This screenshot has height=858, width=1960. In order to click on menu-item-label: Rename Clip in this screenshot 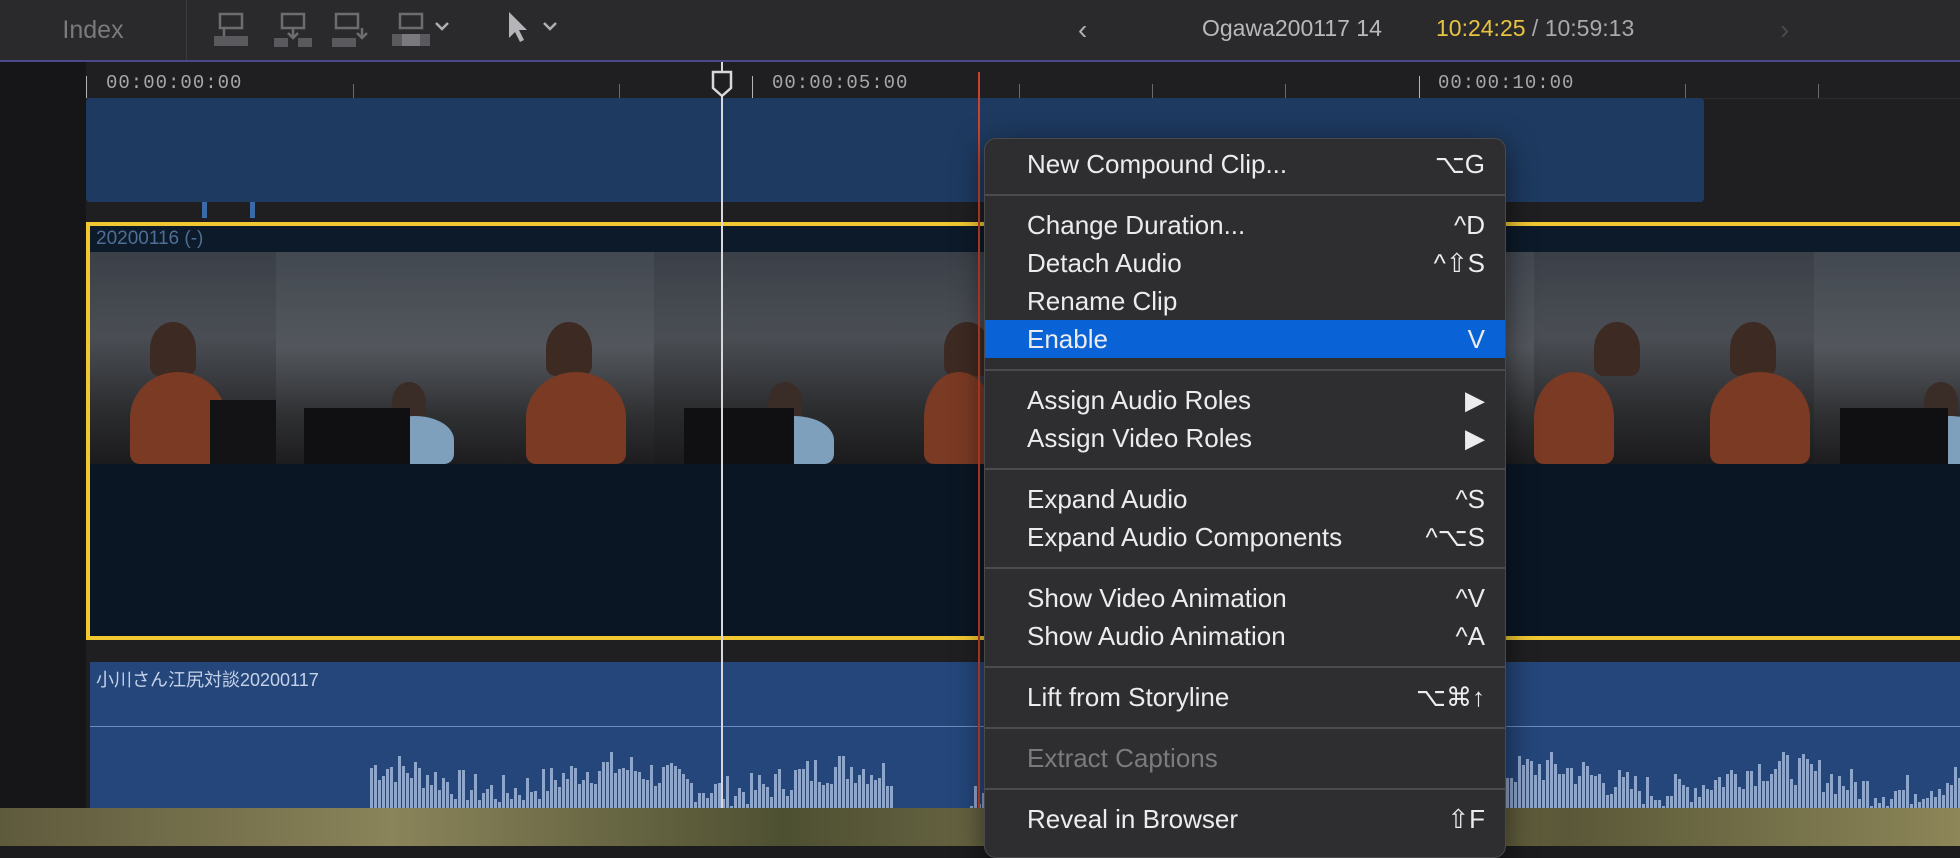, I will do `click(1102, 301)`.